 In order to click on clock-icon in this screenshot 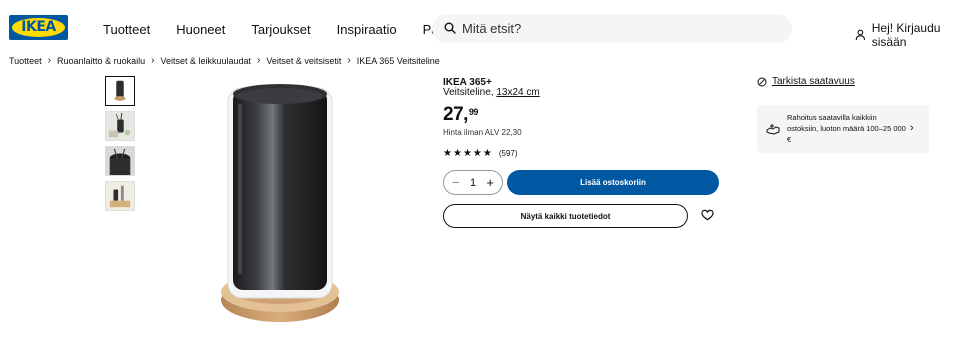, I will do `click(762, 81)`.